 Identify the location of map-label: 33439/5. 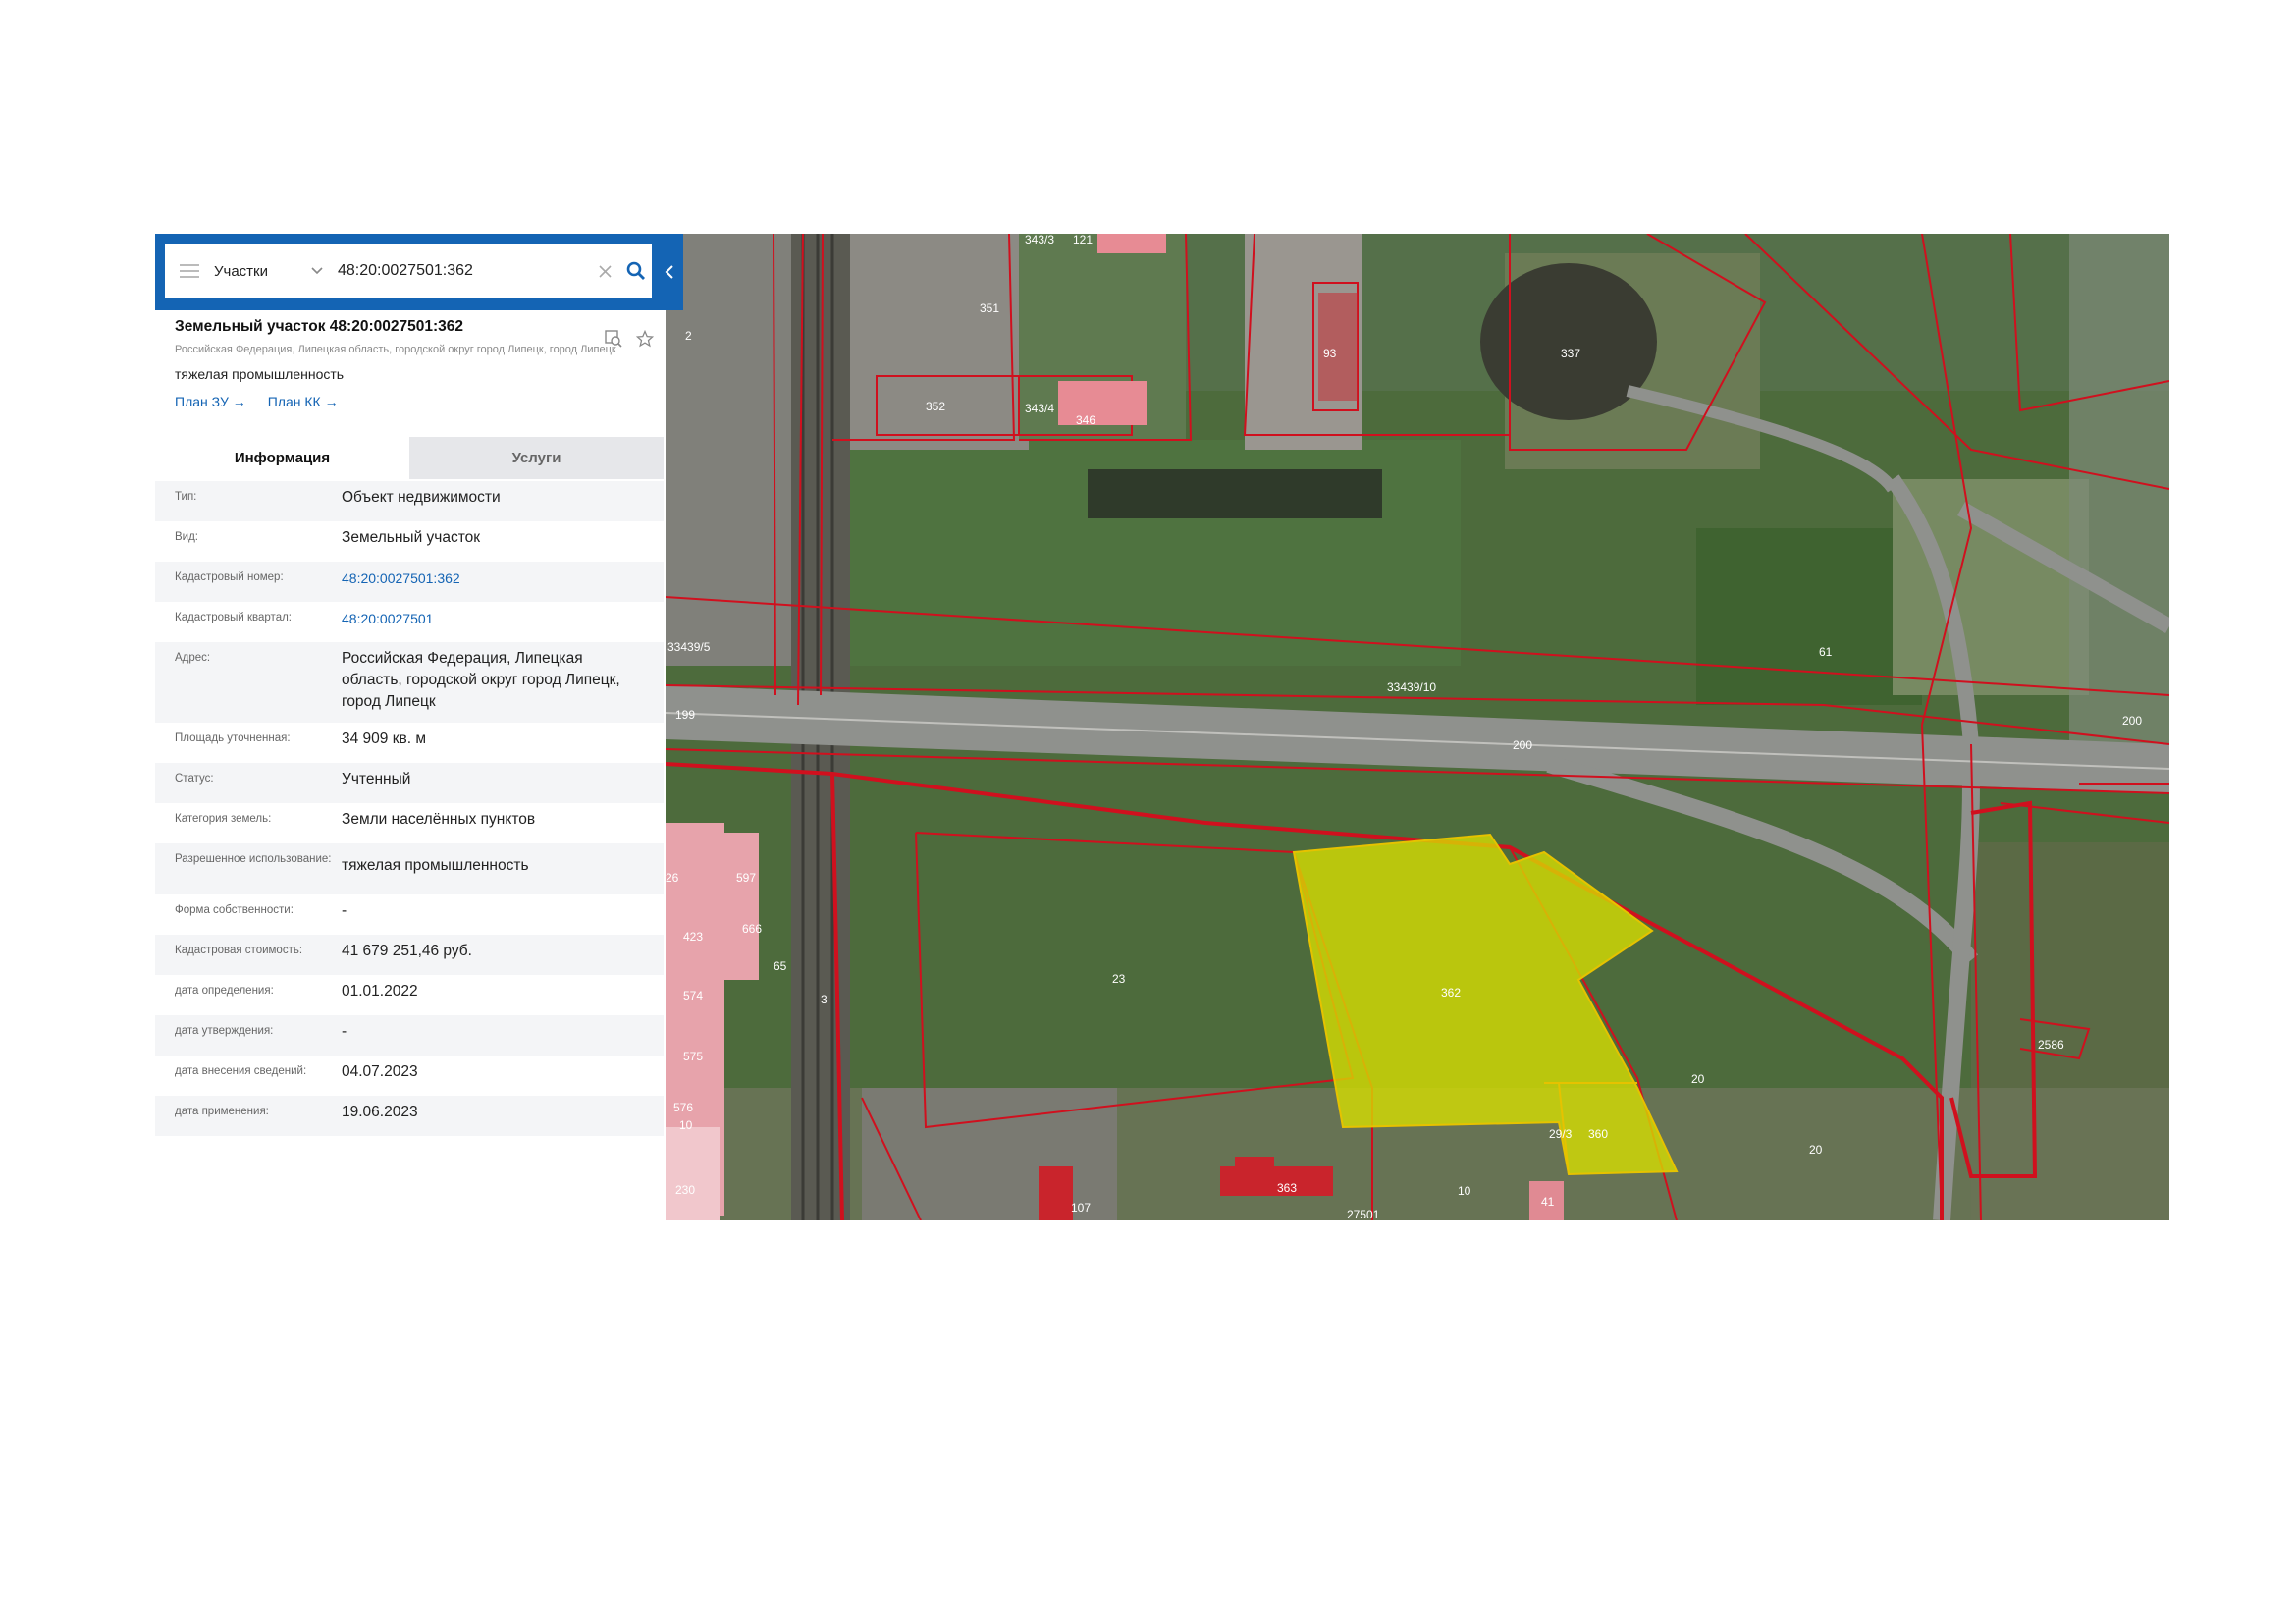
(689, 647).